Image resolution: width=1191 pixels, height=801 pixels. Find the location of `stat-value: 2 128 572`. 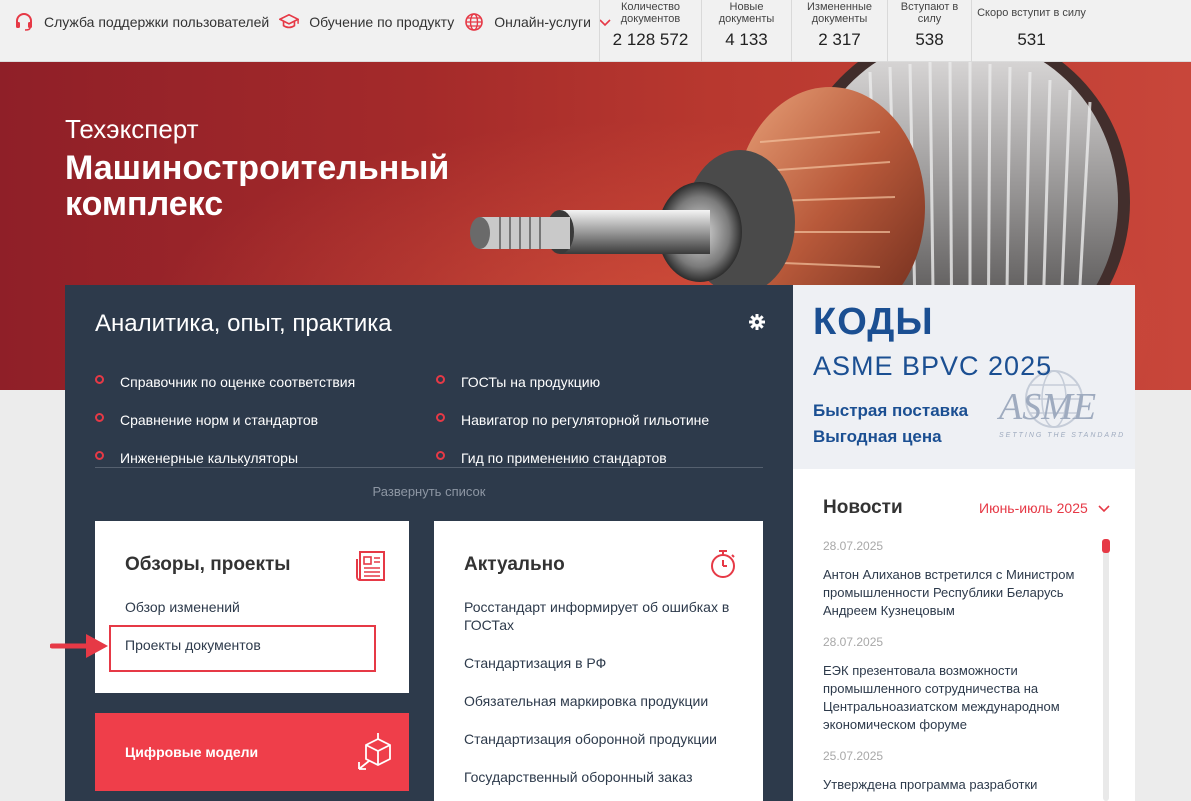

stat-value: 2 128 572 is located at coordinates (650, 39).